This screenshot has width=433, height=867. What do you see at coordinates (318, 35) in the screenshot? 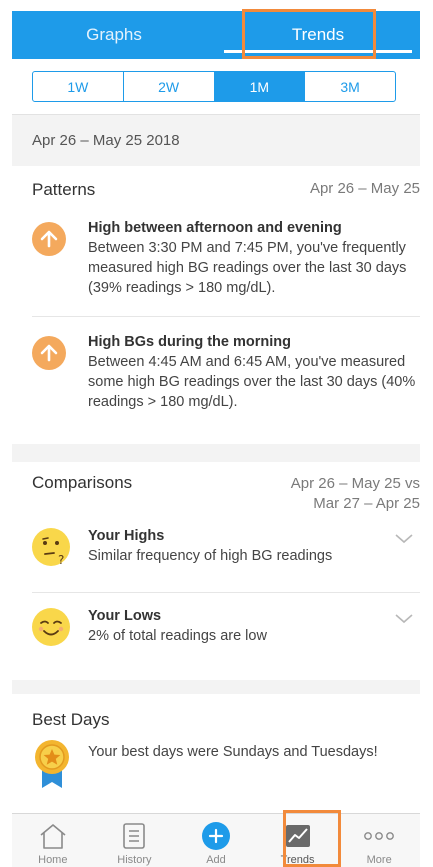
I see `tab-trends: Trends` at bounding box center [318, 35].